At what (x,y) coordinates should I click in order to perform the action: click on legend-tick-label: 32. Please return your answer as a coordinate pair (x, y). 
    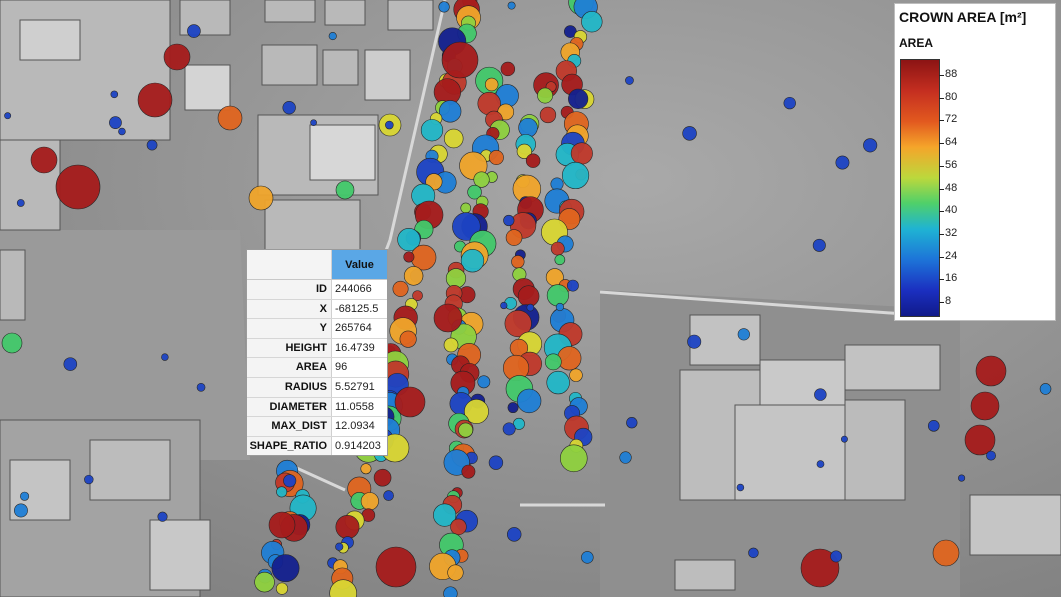
    Looking at the image, I should click on (951, 232).